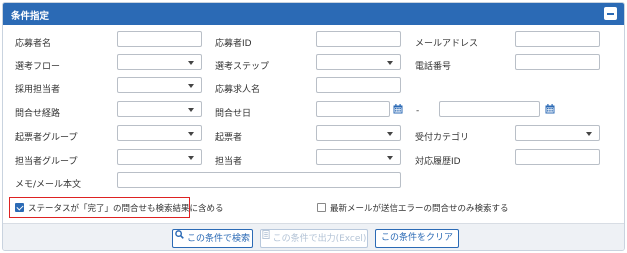  I want to click on label-ticket-creator: 起票者, so click(229, 138).